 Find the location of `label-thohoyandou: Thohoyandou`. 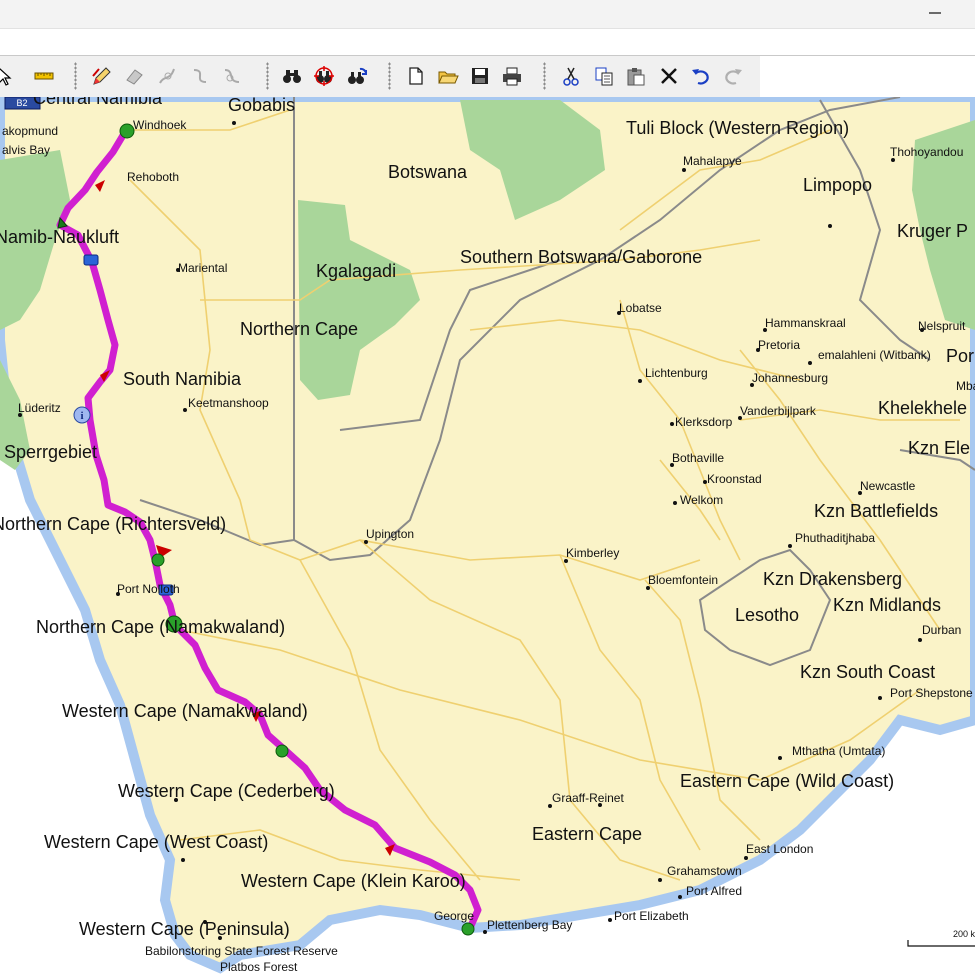

label-thohoyandou: Thohoyandou is located at coordinates (926, 152).